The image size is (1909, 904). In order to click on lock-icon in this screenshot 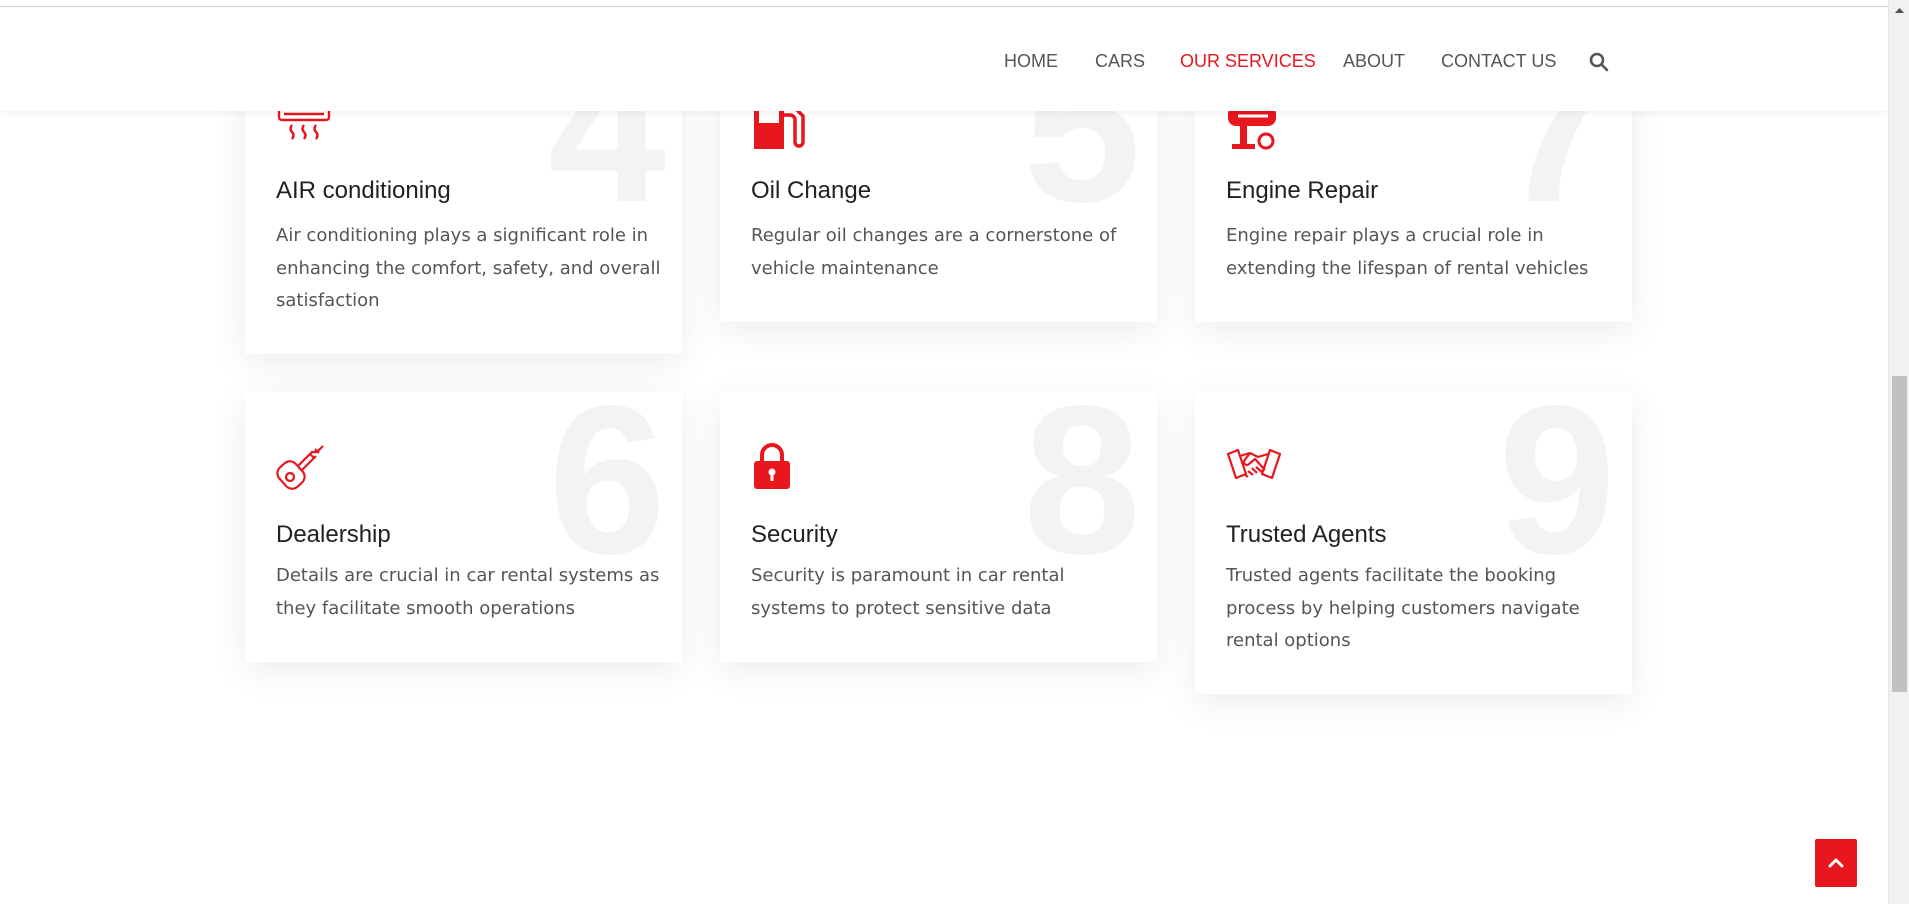, I will do `click(779, 465)`.